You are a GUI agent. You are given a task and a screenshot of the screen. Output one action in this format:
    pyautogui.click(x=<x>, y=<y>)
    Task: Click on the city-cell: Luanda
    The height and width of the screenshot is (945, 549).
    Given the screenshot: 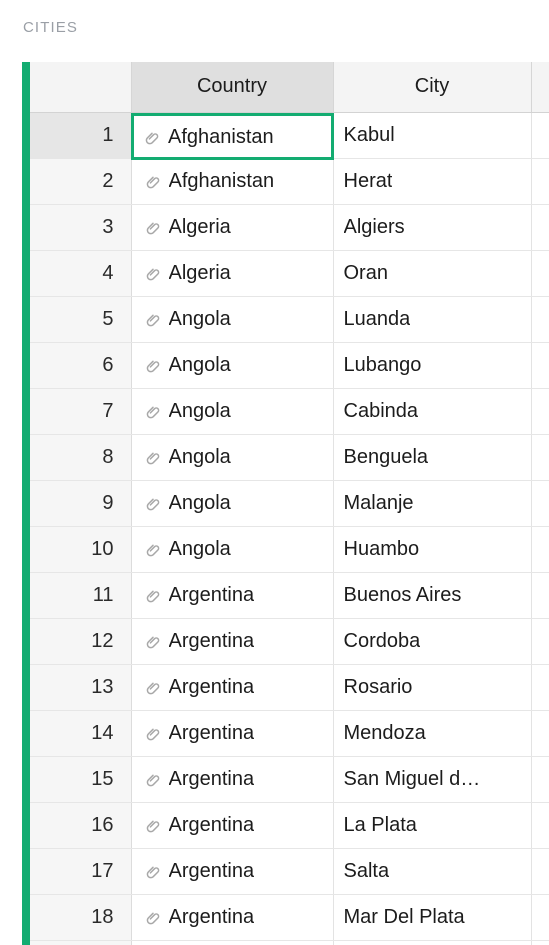 What is the action you would take?
    pyautogui.click(x=432, y=319)
    